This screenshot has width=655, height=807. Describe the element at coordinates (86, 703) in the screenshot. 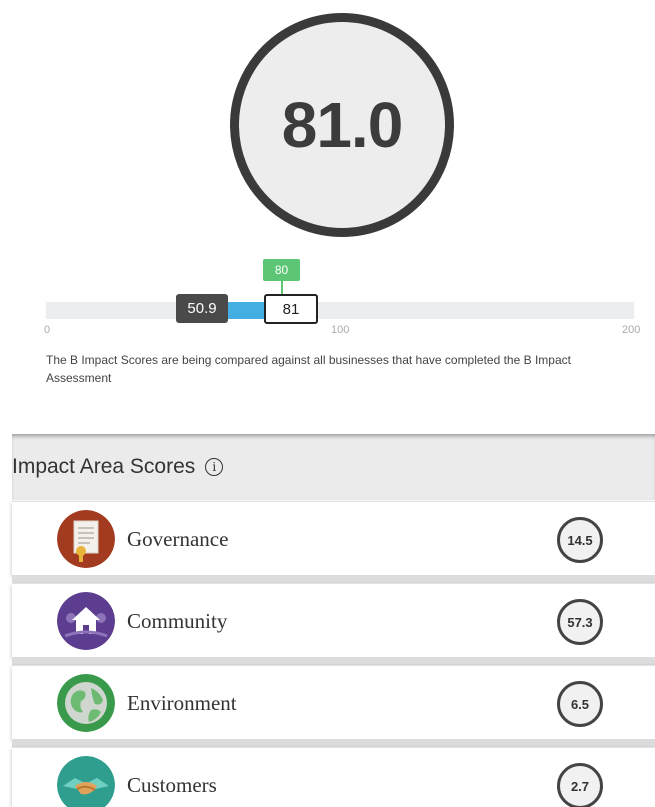

I see `environment-icon` at that location.